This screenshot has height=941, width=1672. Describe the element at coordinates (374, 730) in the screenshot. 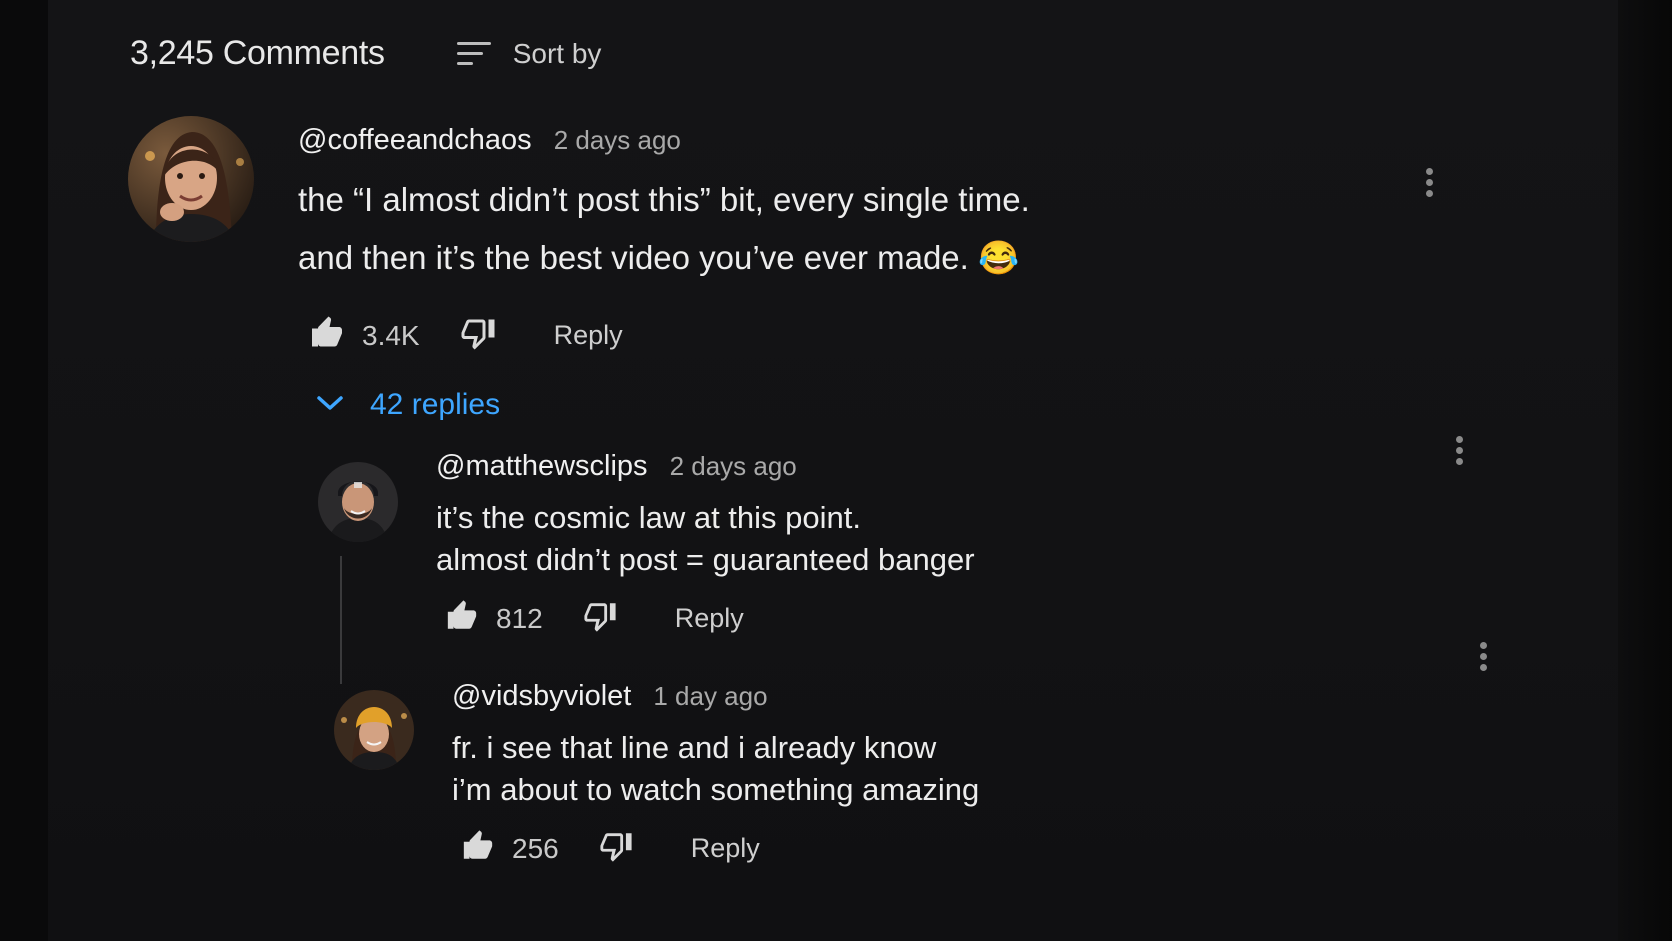

I see `avatar-vidsbyviolet` at that location.